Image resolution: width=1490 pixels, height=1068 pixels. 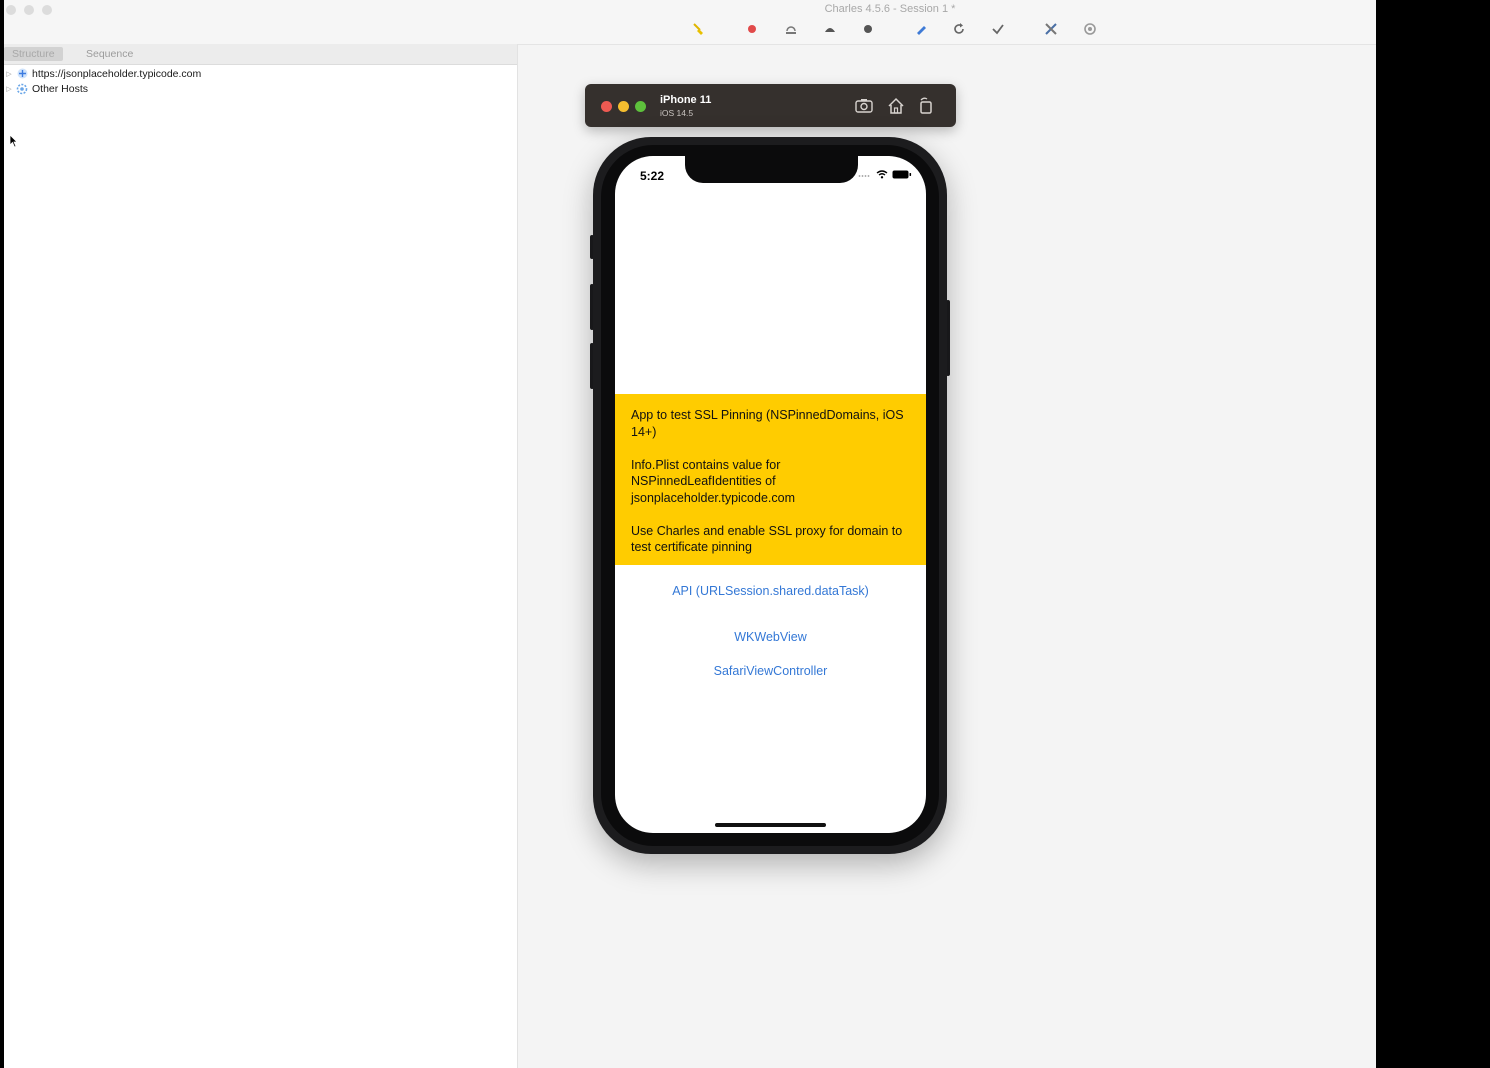 What do you see at coordinates (752, 29) in the screenshot?
I see `record-icon` at bounding box center [752, 29].